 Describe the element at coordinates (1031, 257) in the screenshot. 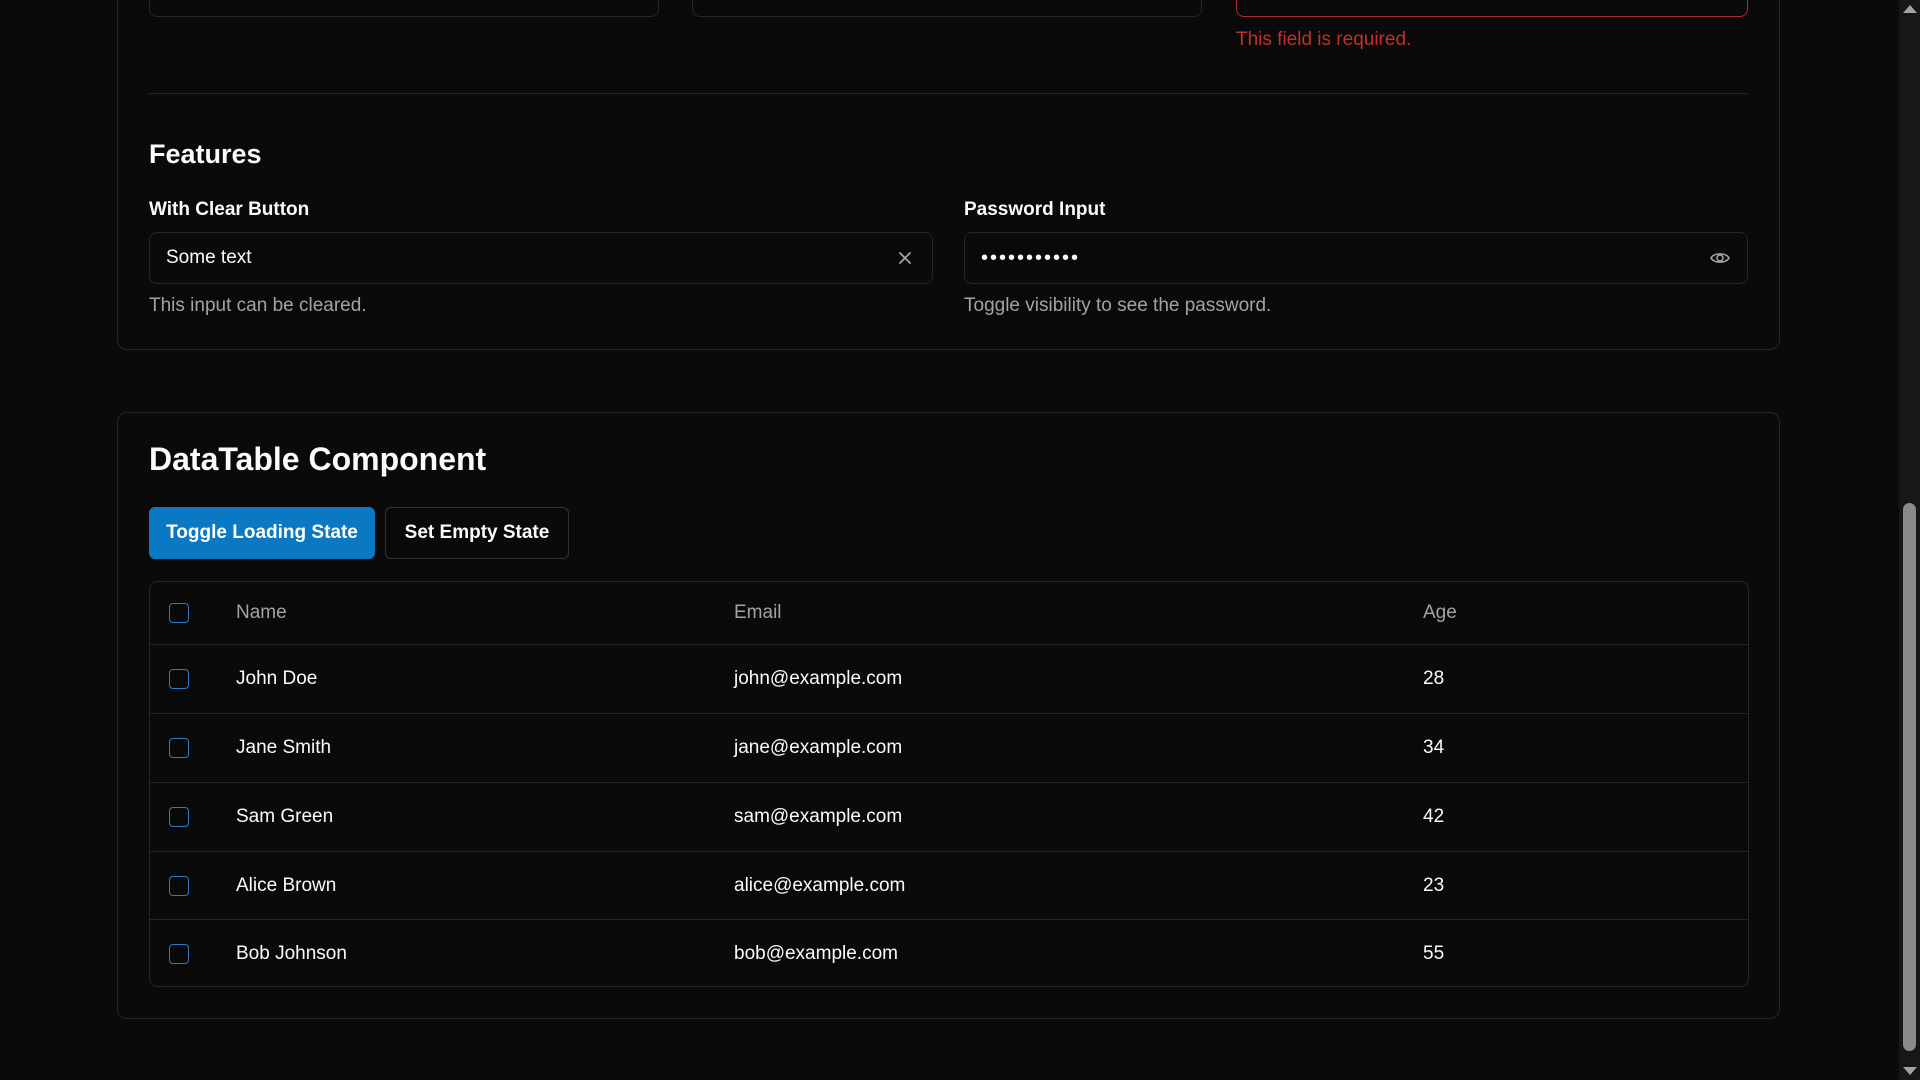

I see `password-input-value: •••••••••••` at that location.